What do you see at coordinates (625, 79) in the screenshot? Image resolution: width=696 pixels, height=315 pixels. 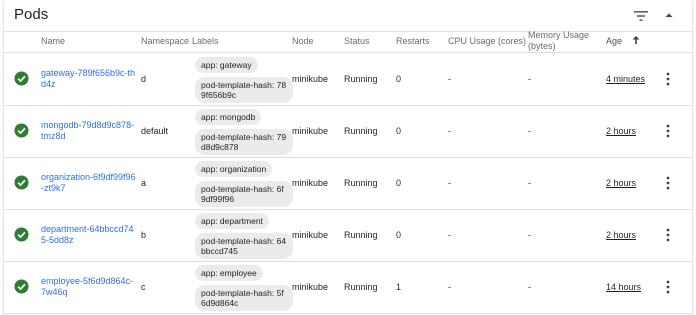 I see `age-link: 4 minutes` at bounding box center [625, 79].